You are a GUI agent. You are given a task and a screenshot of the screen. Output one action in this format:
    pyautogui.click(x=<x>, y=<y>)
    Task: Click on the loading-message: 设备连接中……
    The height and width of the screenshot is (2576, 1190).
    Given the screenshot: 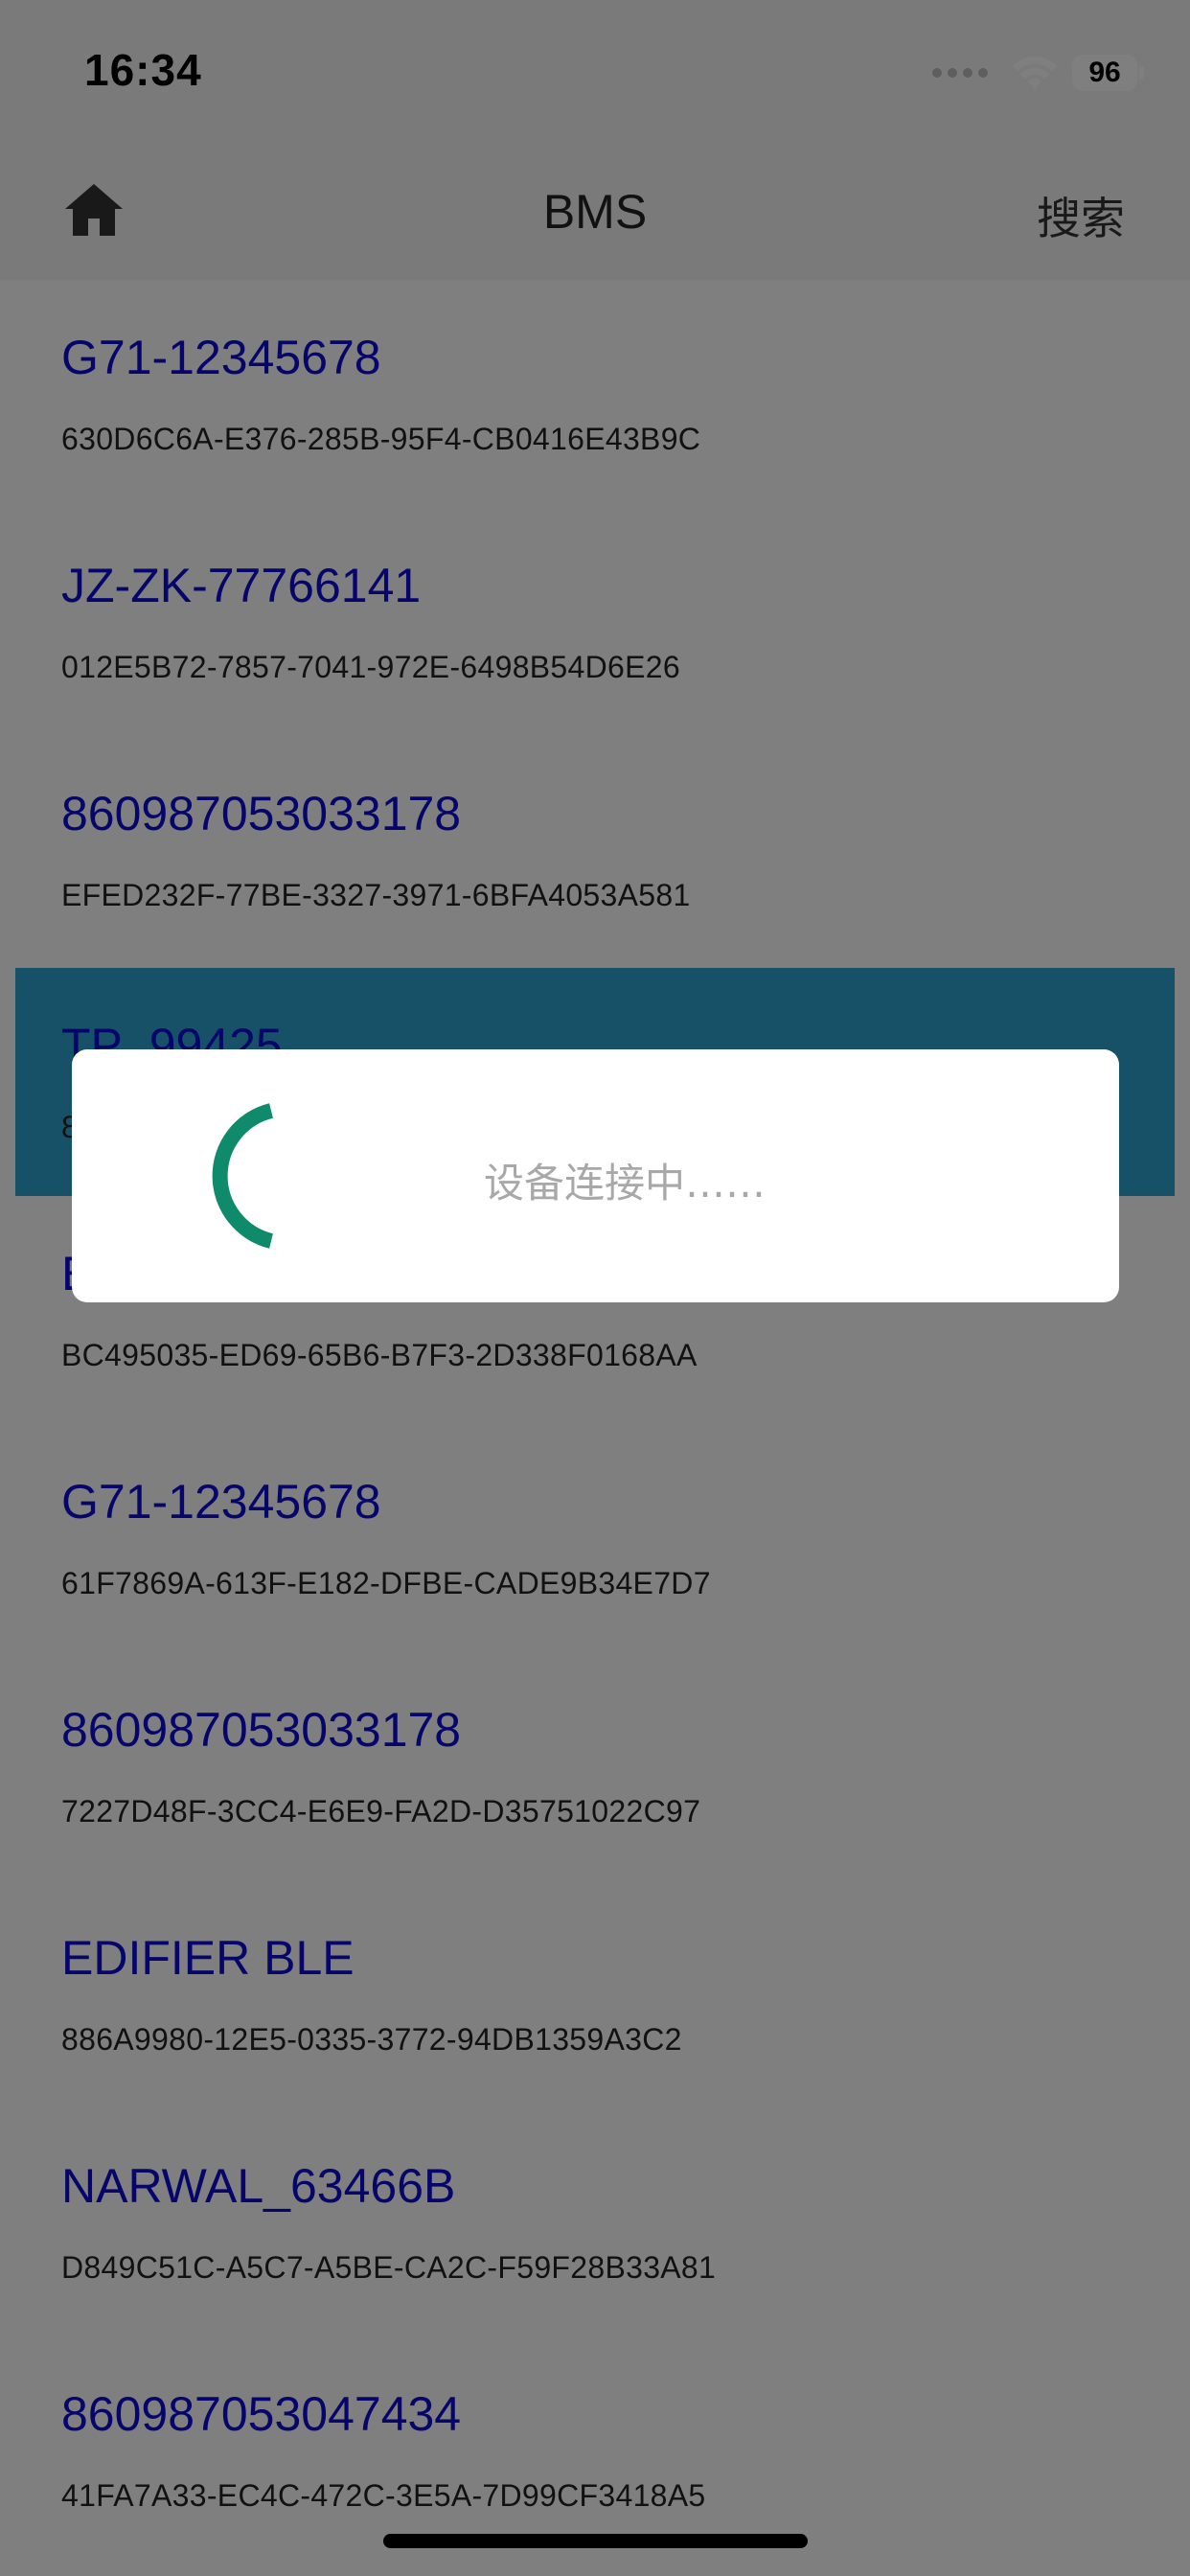 What is the action you would take?
    pyautogui.click(x=625, y=1183)
    